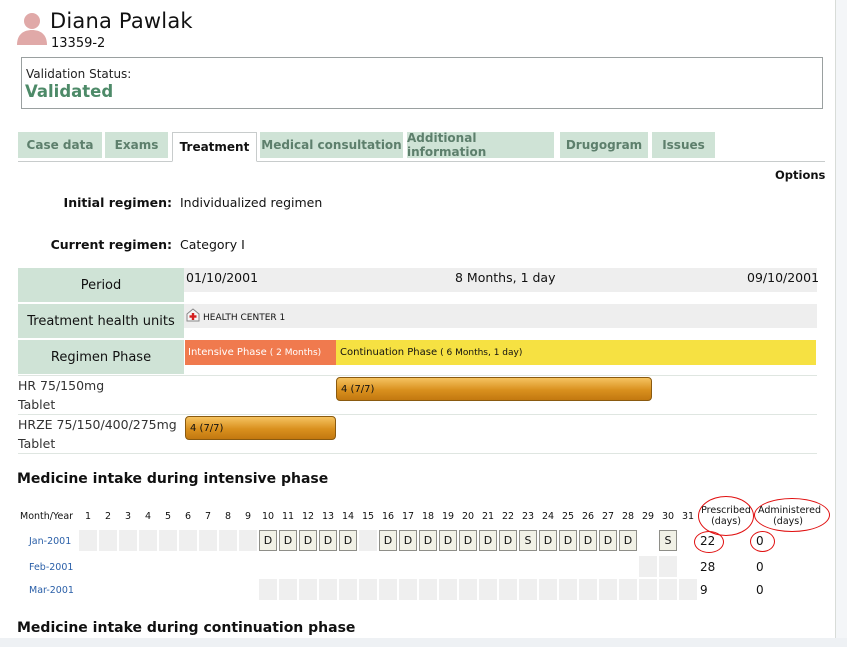 This screenshot has height=647, width=847. I want to click on day-header: 25, so click(568, 516).